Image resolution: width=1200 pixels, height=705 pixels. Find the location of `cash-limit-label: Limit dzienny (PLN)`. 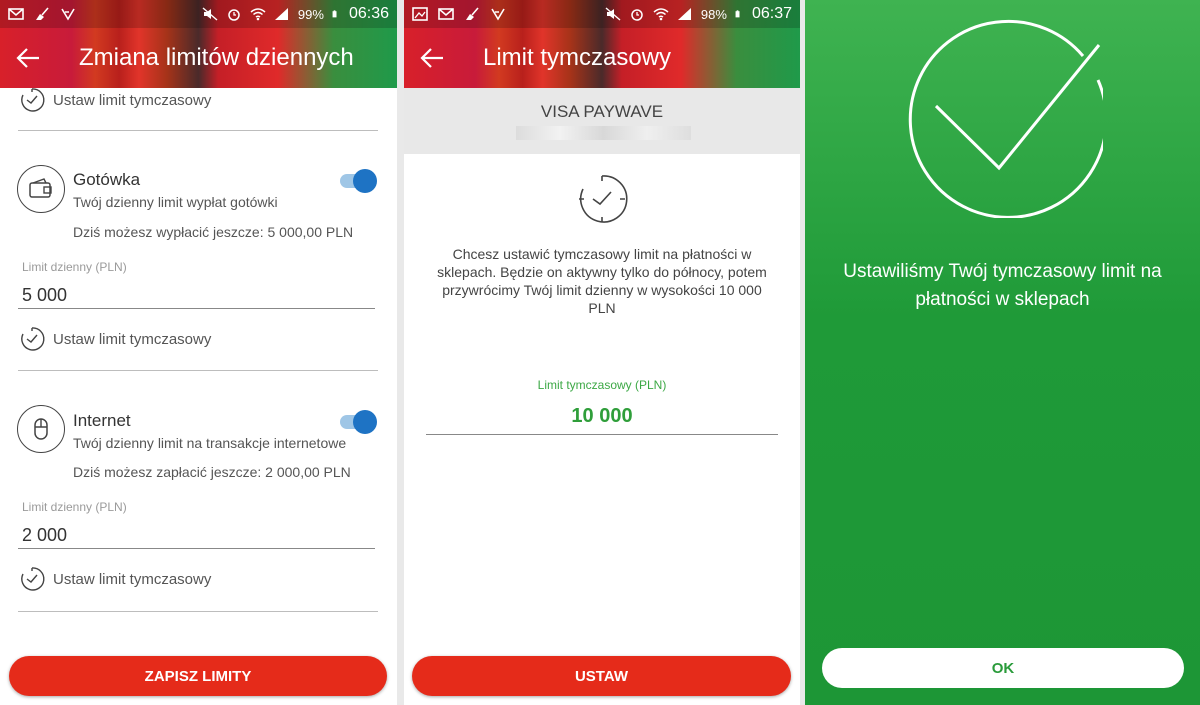

cash-limit-label: Limit dzienny (PLN) is located at coordinates (74, 267).